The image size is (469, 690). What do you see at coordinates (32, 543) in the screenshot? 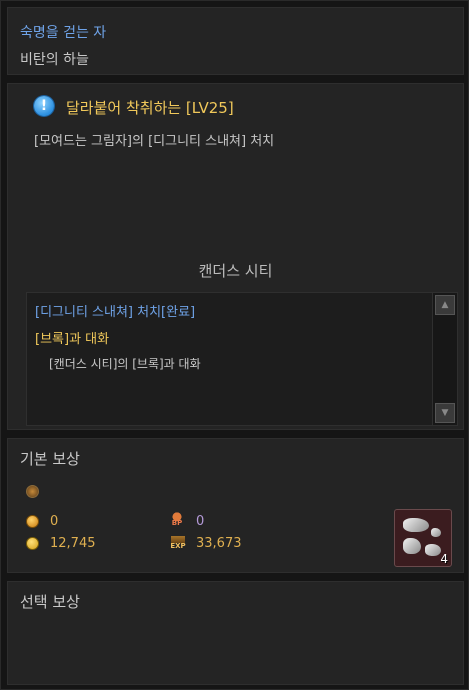
I see `coin-icon` at bounding box center [32, 543].